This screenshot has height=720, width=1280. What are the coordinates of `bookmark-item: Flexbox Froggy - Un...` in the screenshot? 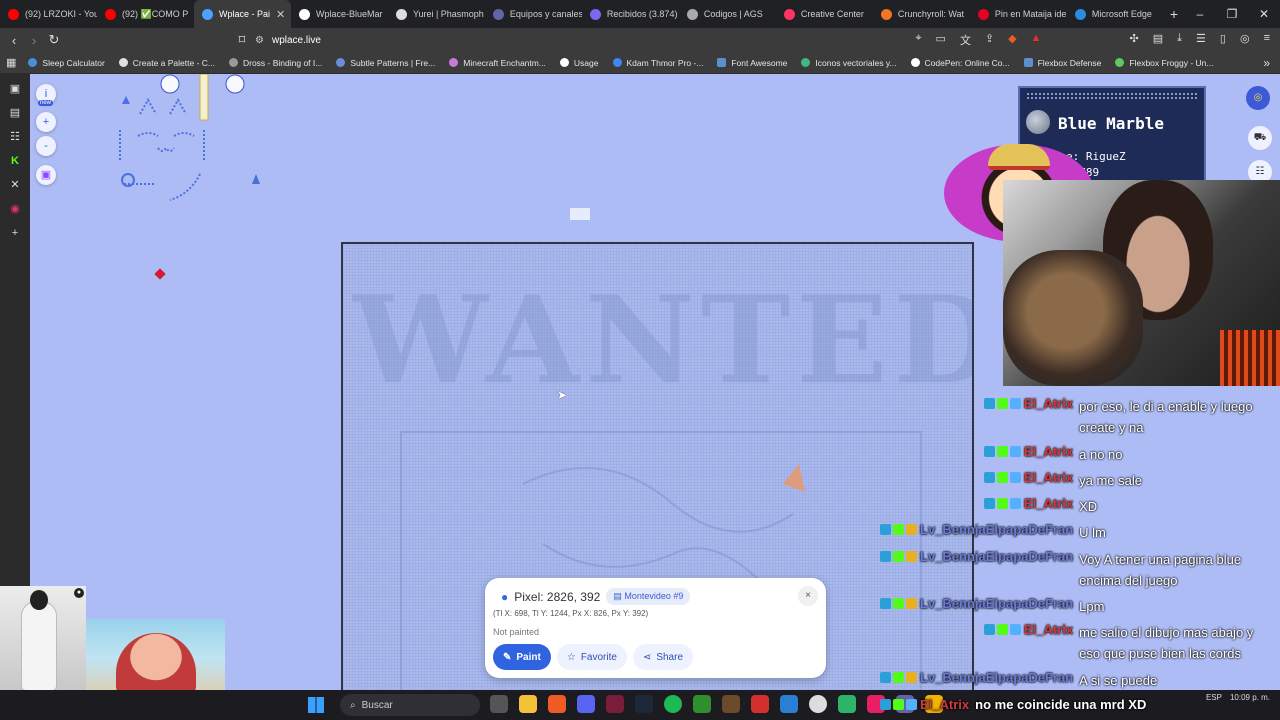 It's located at (1164, 63).